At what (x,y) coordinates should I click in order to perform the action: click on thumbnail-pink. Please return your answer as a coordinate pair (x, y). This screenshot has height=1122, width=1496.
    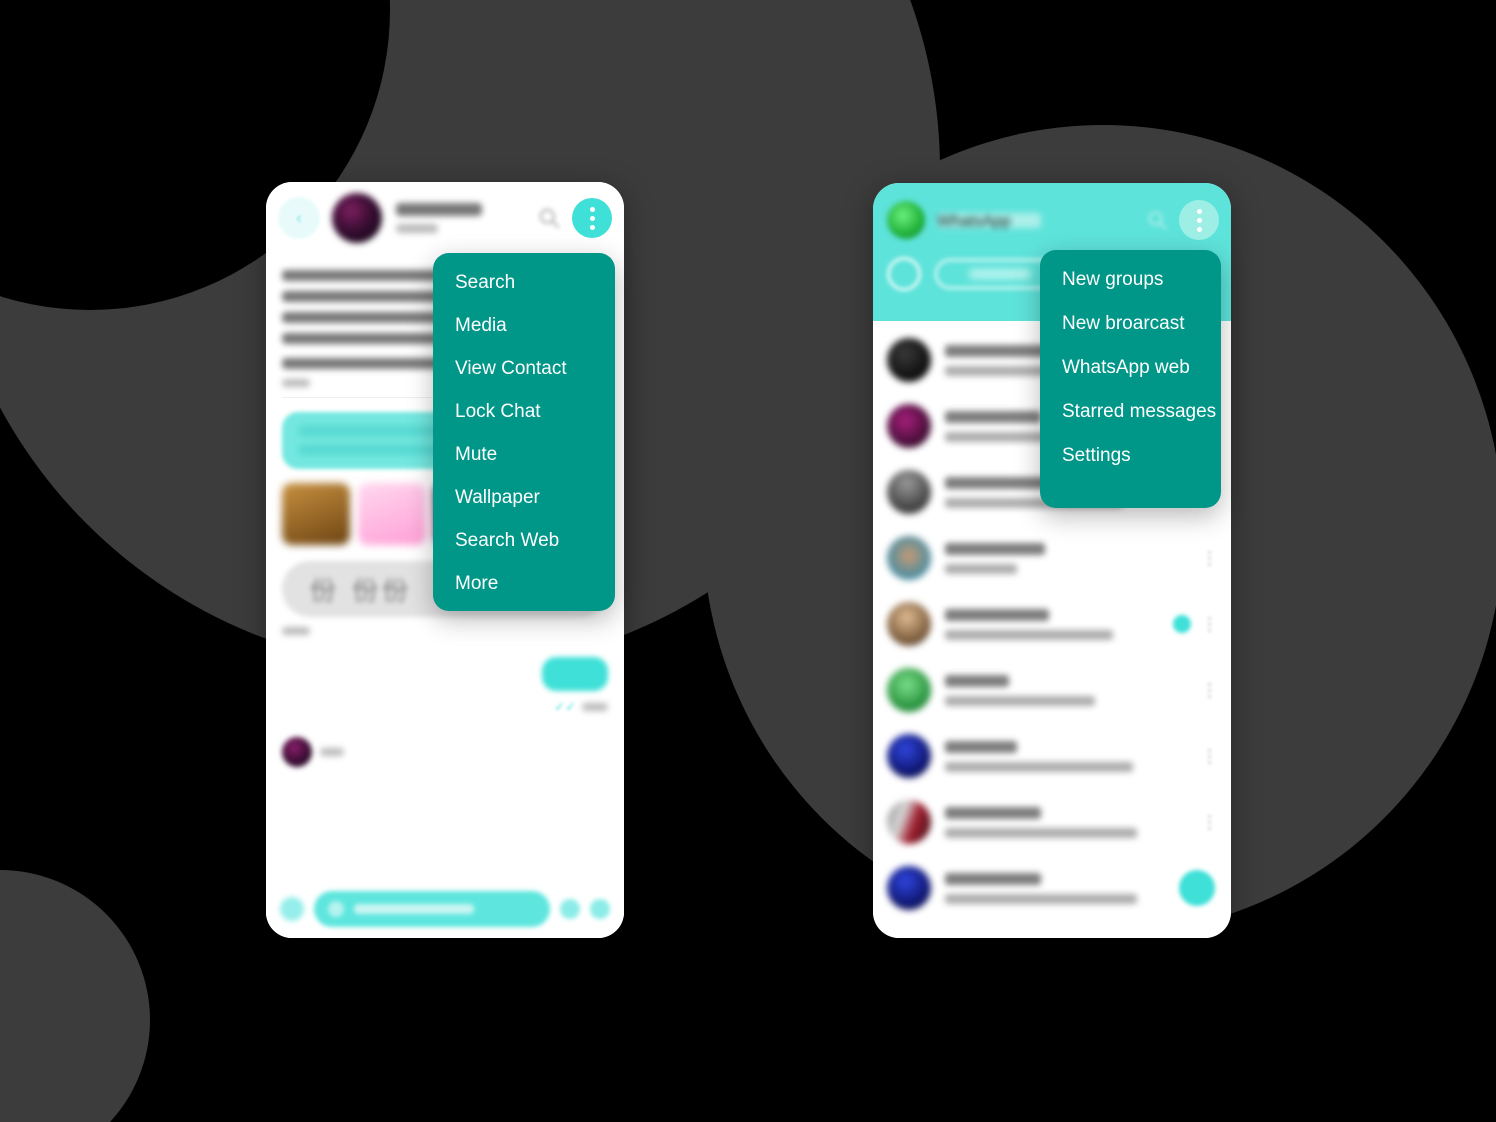
    Looking at the image, I should click on (392, 514).